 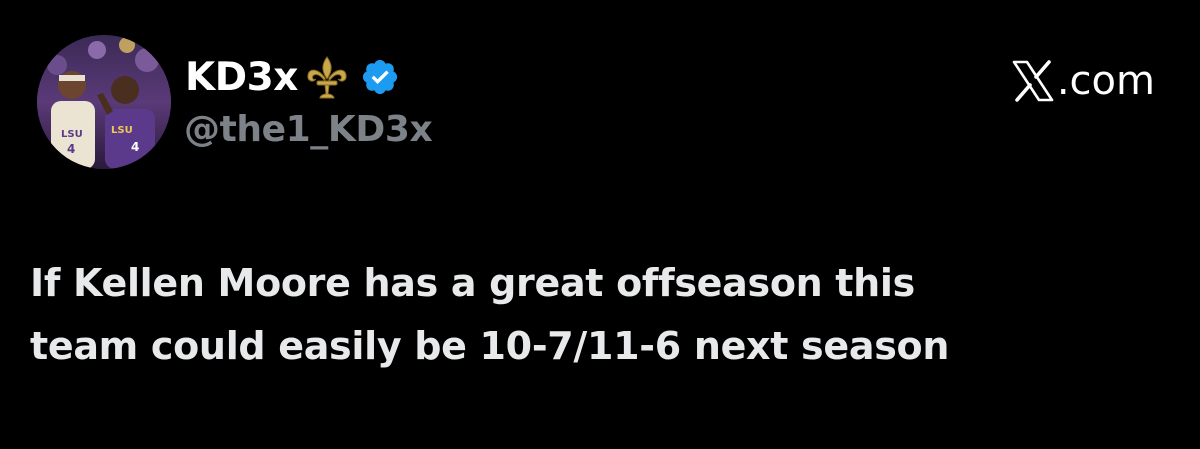 I want to click on avatar: LSU 4 LSU 4, so click(x=104, y=102).